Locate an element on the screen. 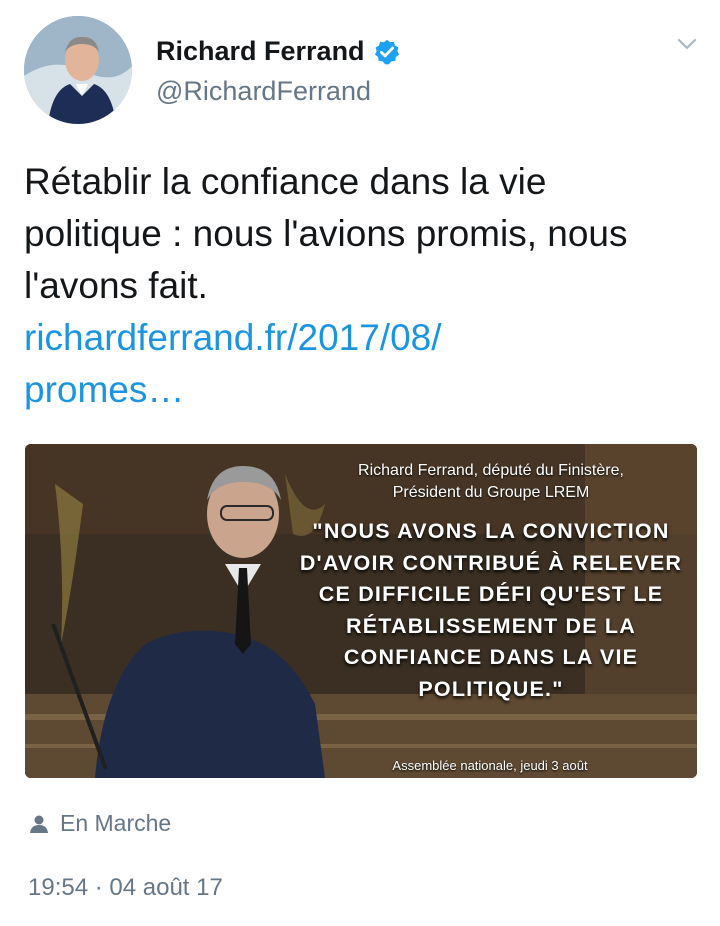 Image resolution: width=720 pixels, height=926 pixels. location-label: En Marche is located at coordinates (115, 823).